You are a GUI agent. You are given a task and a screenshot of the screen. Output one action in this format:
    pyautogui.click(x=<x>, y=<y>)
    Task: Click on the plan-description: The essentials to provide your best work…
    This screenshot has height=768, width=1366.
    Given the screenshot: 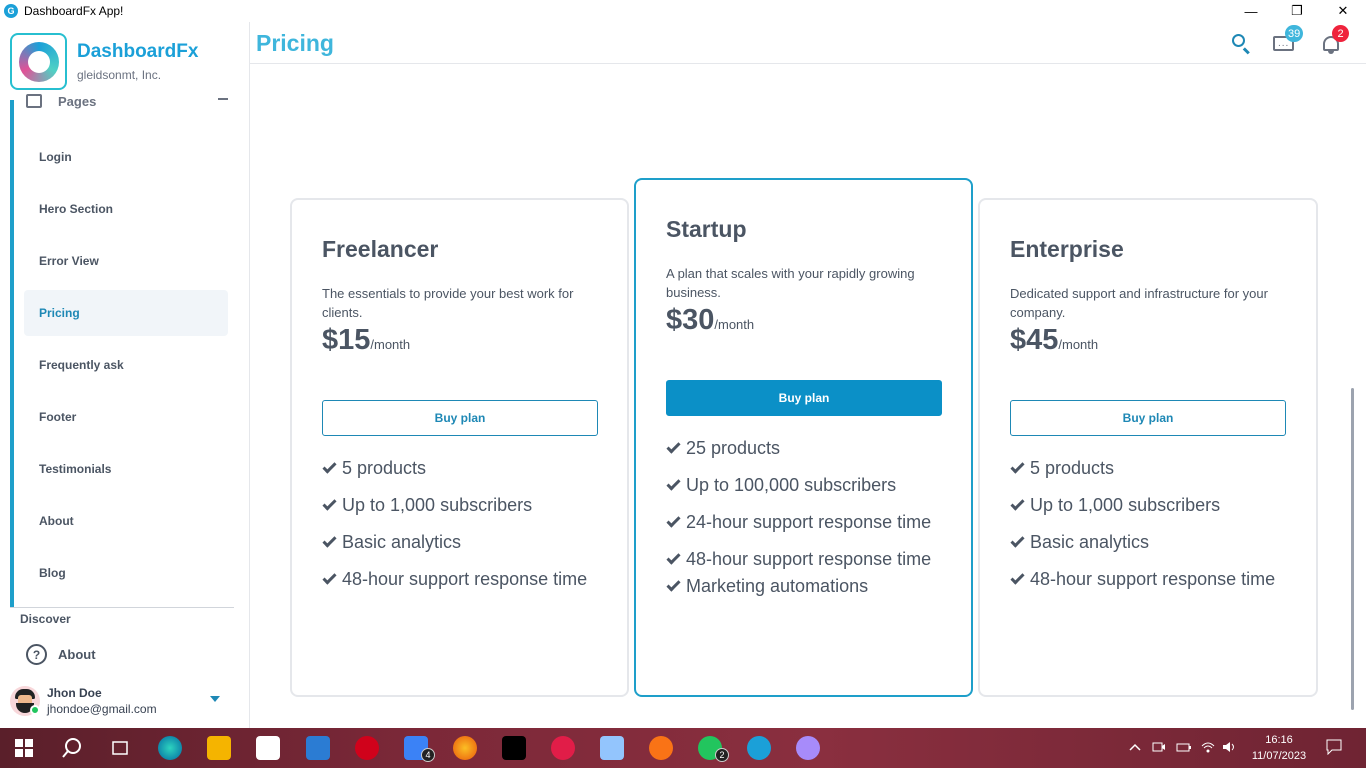 What is the action you would take?
    pyautogui.click(x=448, y=303)
    